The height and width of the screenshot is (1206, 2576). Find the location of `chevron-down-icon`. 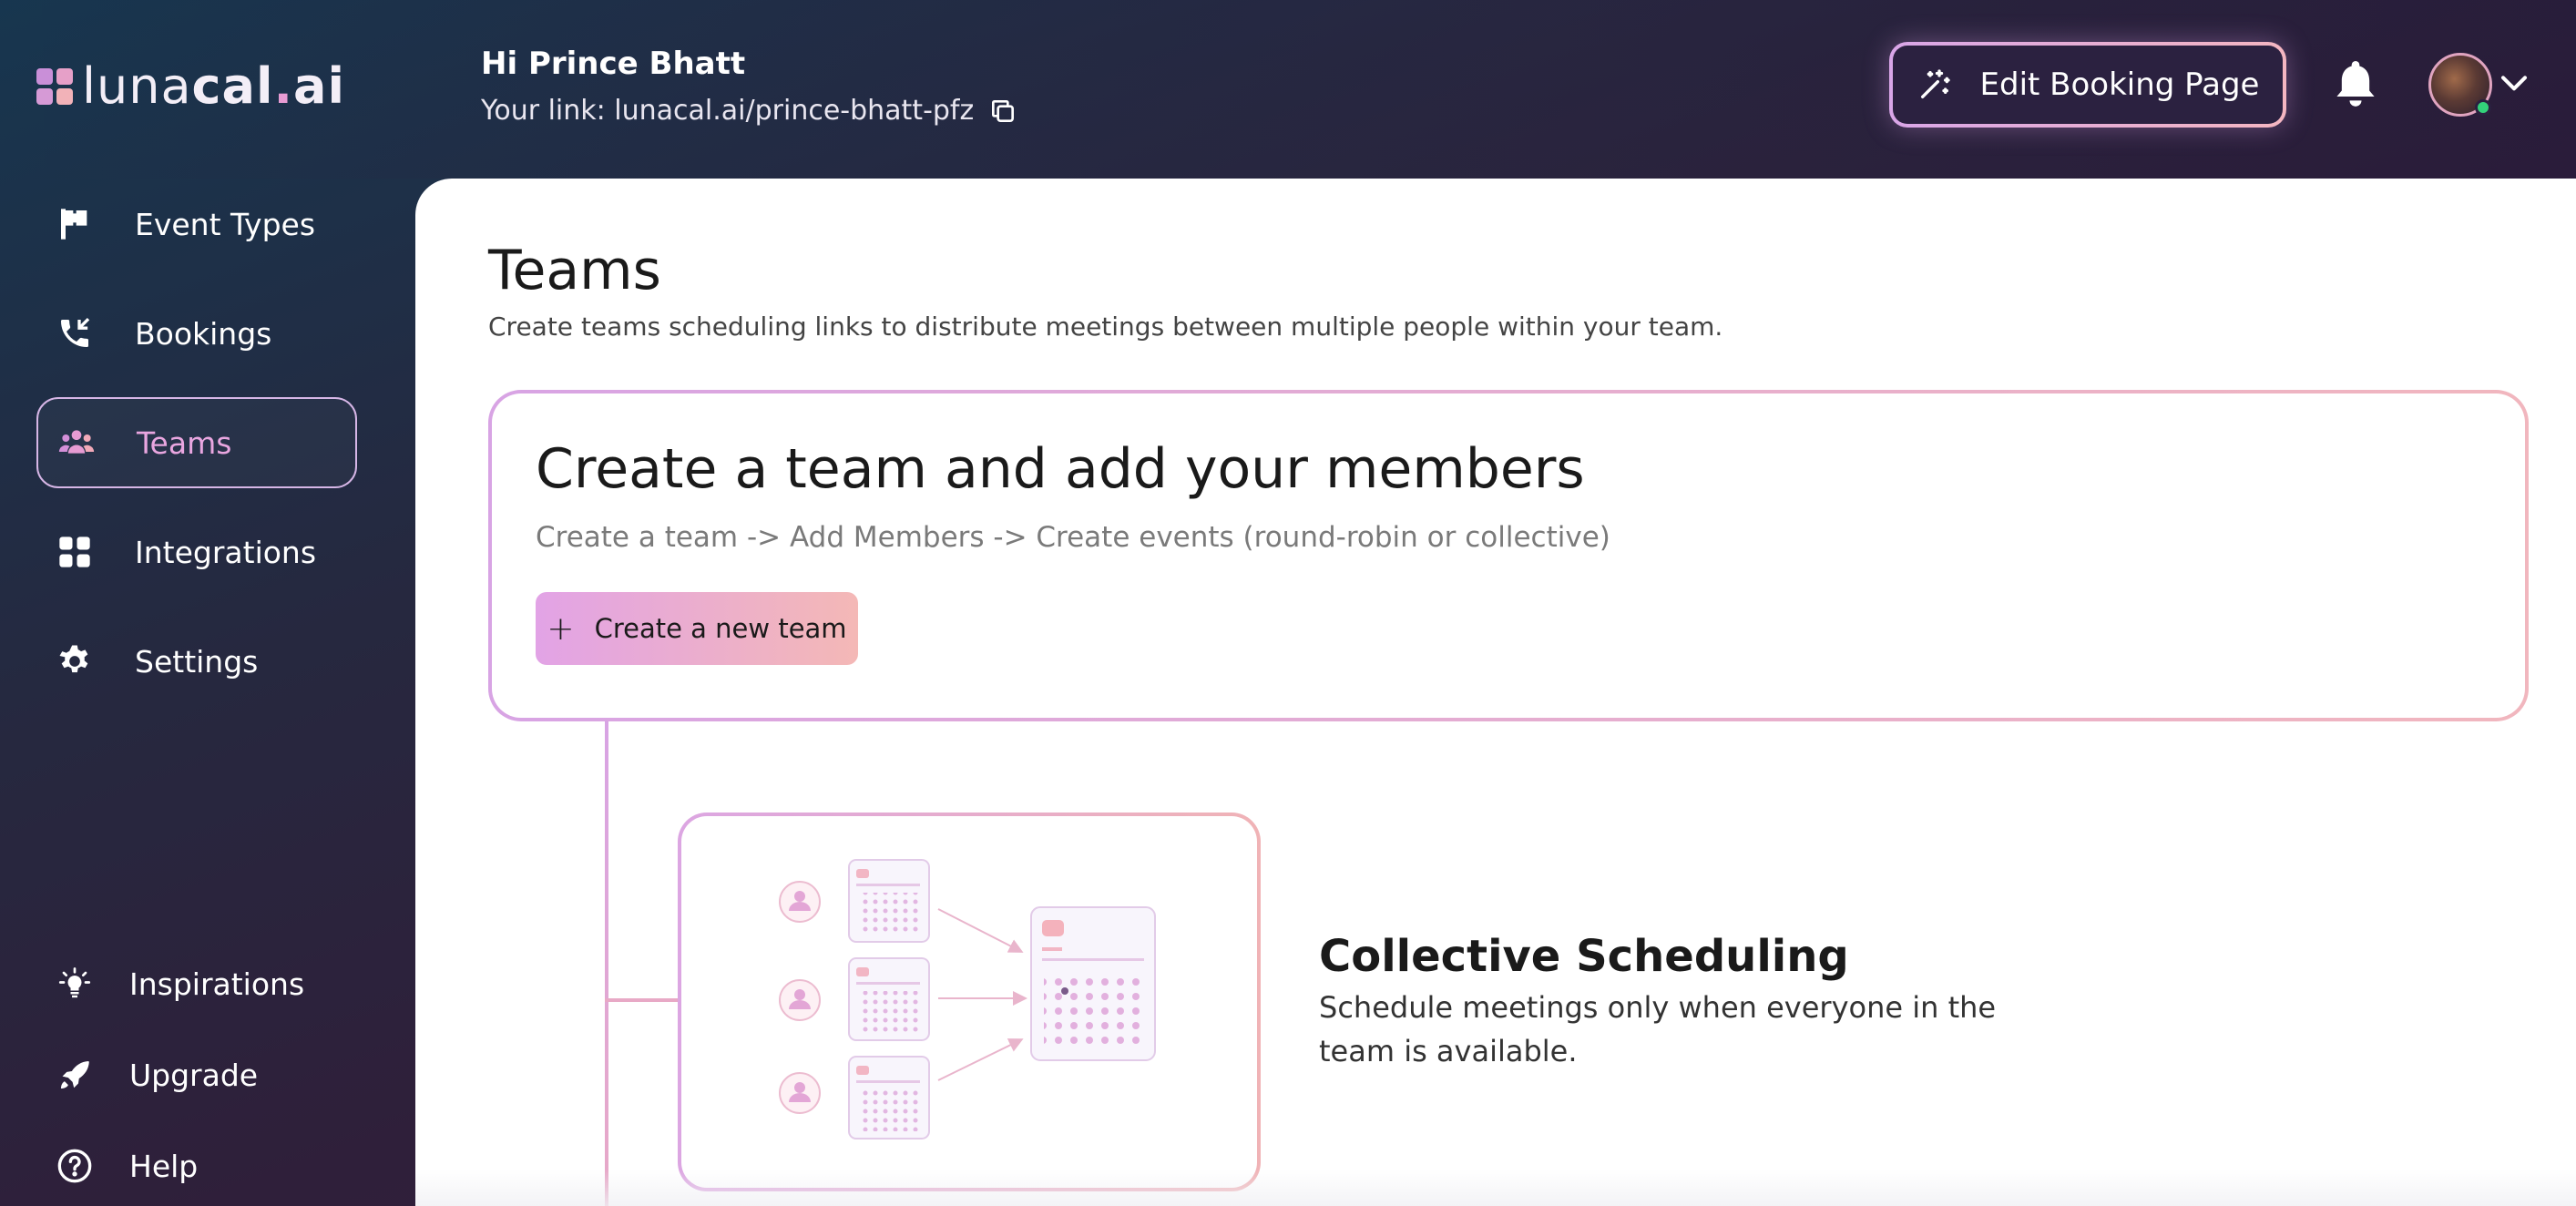

chevron-down-icon is located at coordinates (2514, 84).